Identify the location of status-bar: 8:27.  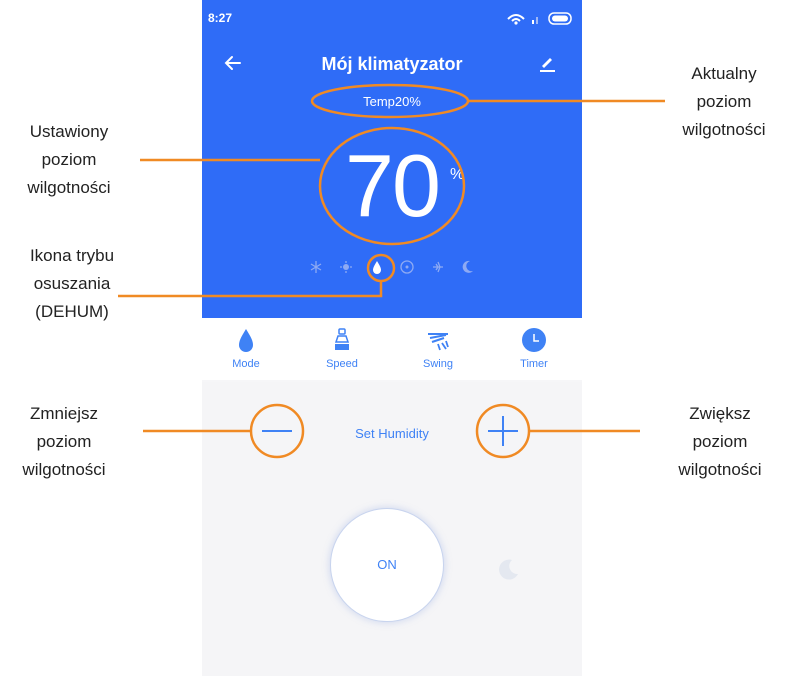
(392, 20).